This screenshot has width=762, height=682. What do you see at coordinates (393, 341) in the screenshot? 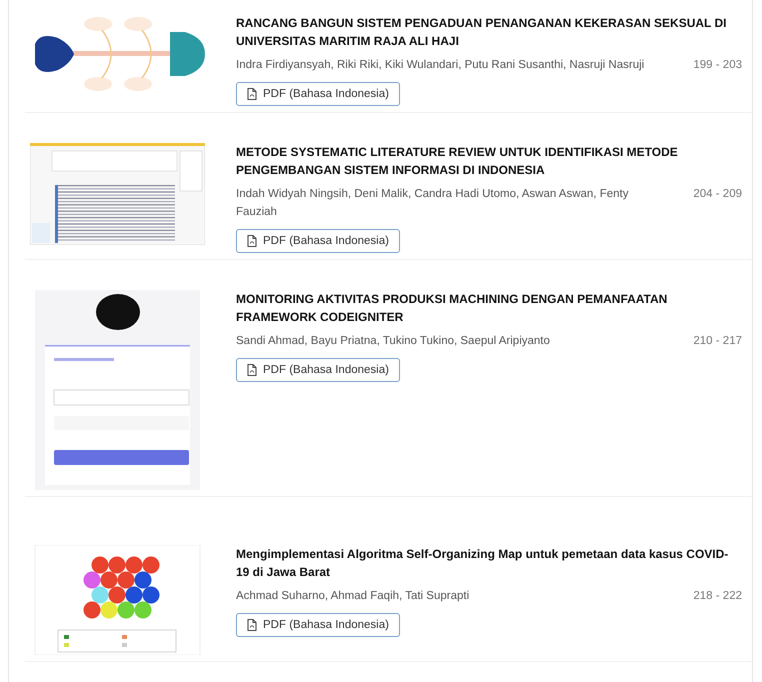
I see `article-authors: Sandi Ahmad, Bayu Priatna, Tukino Tukino, Saepul Aripiyanto` at bounding box center [393, 341].